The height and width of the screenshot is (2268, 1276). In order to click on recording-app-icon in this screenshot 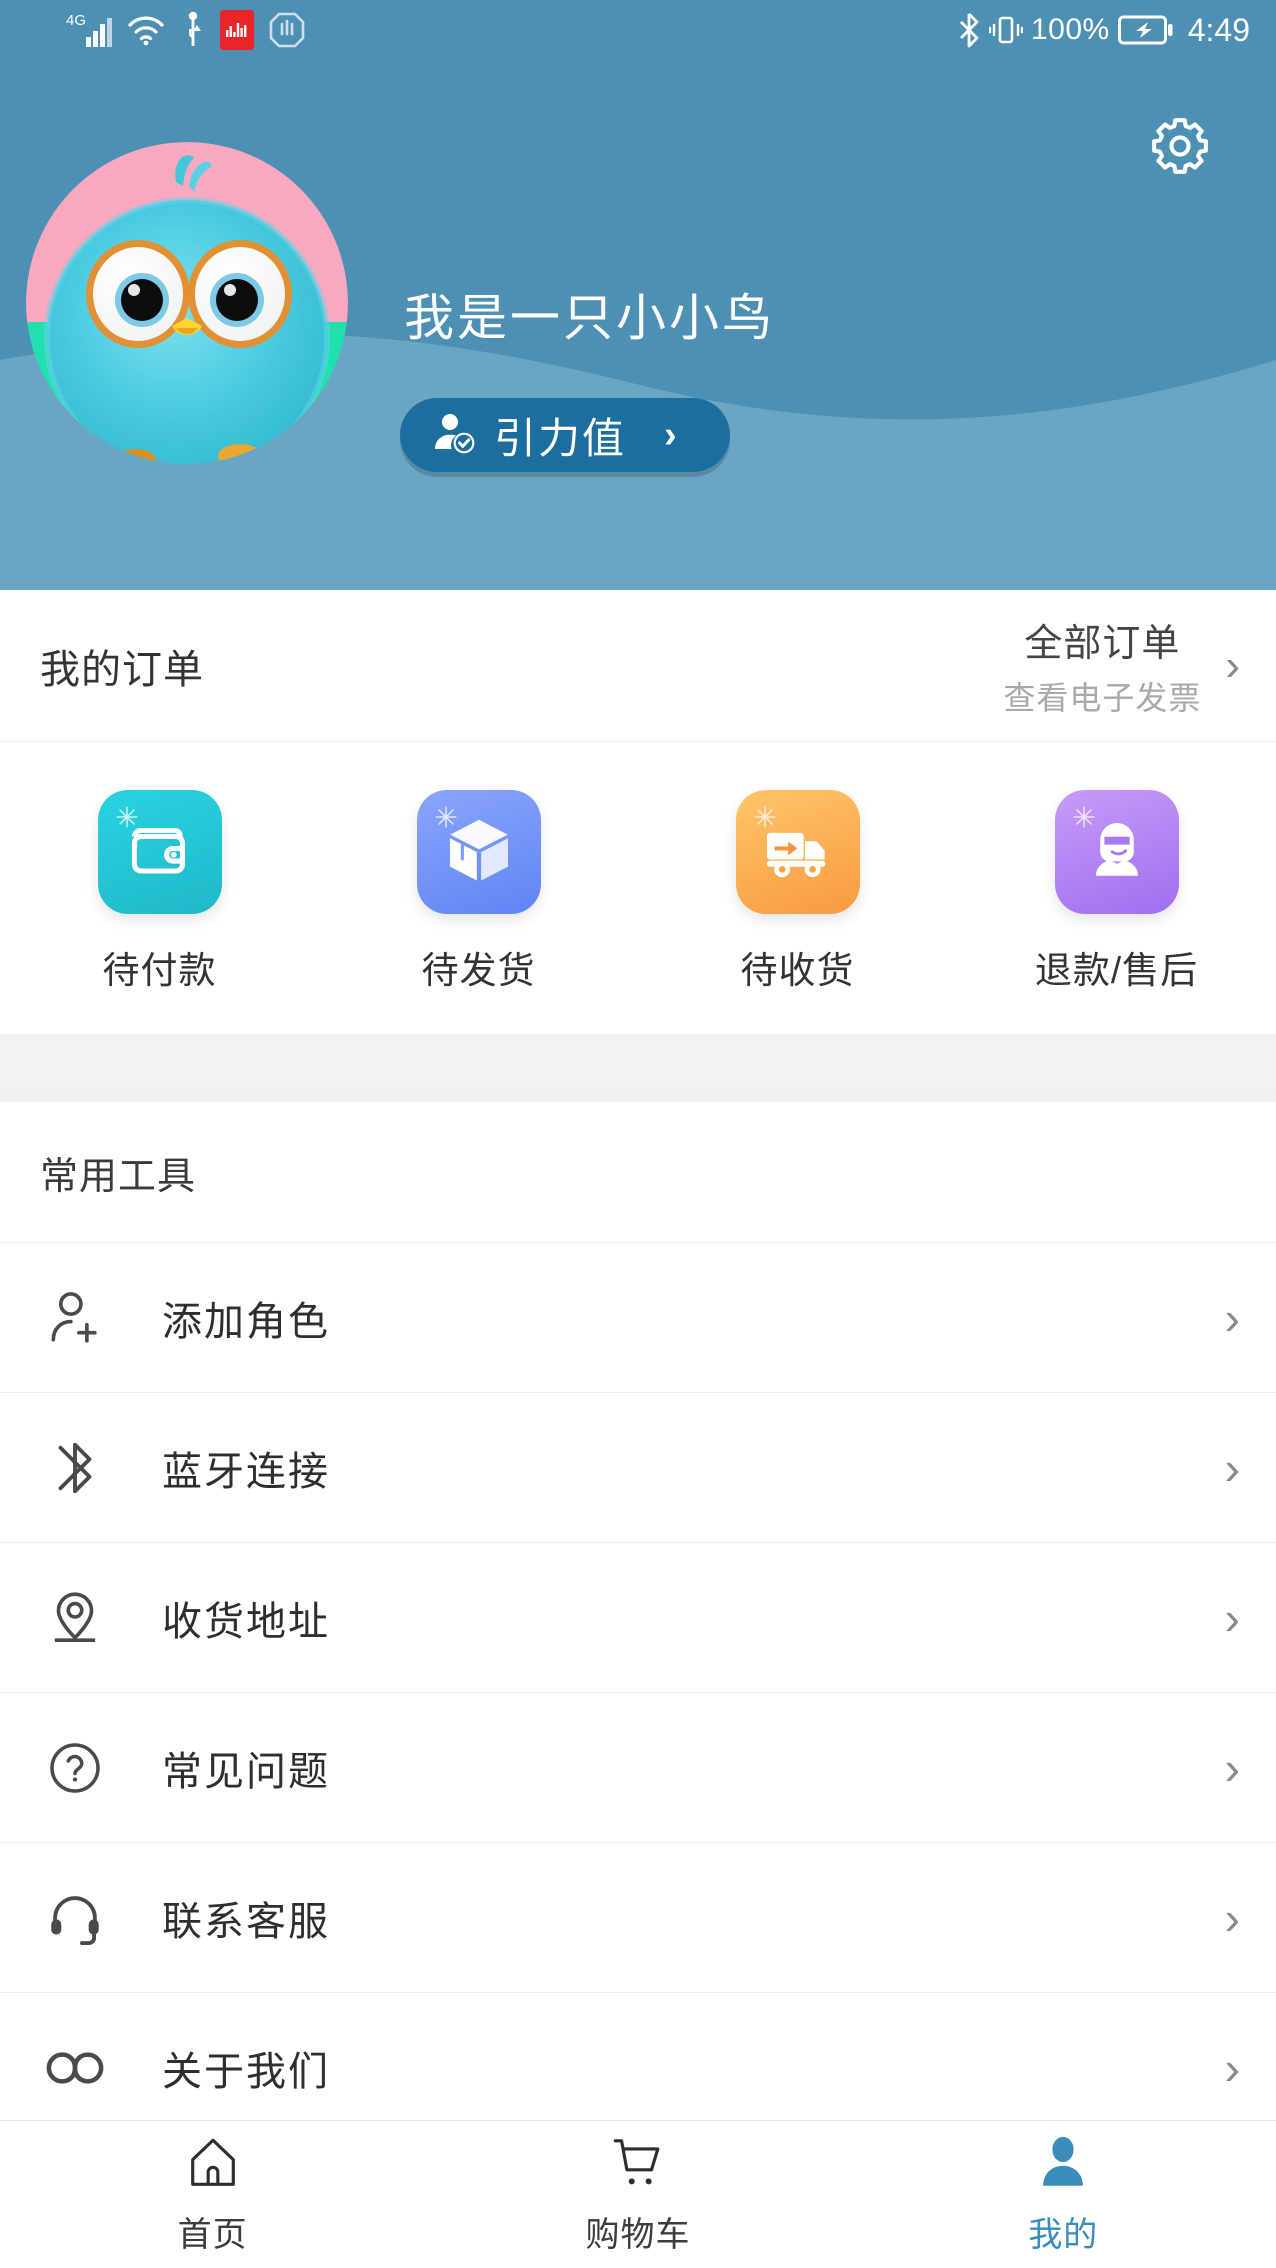, I will do `click(237, 30)`.